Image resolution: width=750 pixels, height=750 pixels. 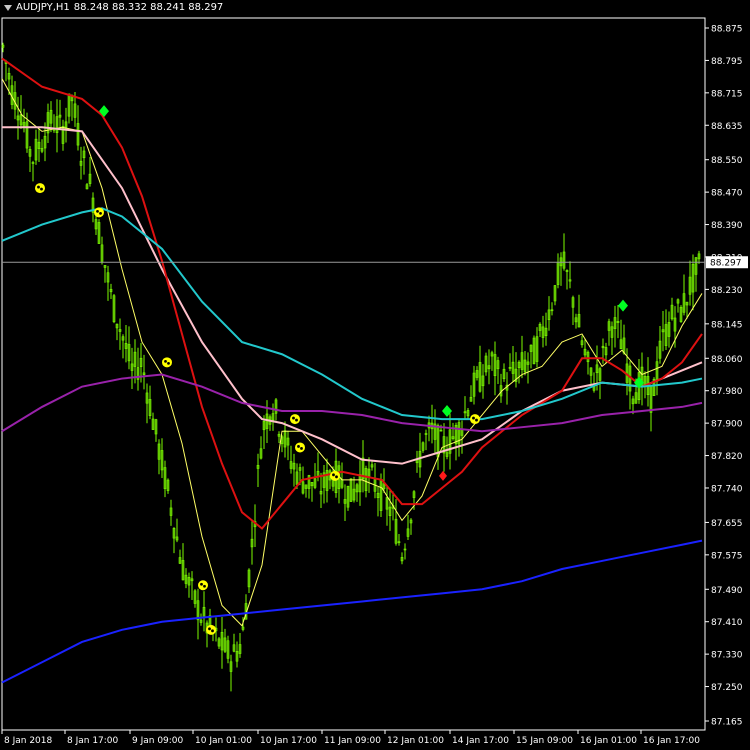 What do you see at coordinates (671, 741) in the screenshot?
I see `x-tick-label: 16 Jan 17:00` at bounding box center [671, 741].